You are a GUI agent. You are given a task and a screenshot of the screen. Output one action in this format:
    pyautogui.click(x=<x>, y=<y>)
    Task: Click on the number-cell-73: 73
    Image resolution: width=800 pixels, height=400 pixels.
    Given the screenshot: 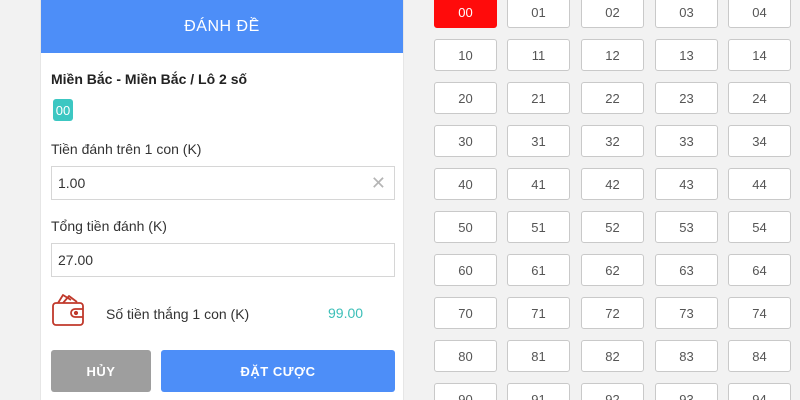 What is the action you would take?
    pyautogui.click(x=686, y=313)
    